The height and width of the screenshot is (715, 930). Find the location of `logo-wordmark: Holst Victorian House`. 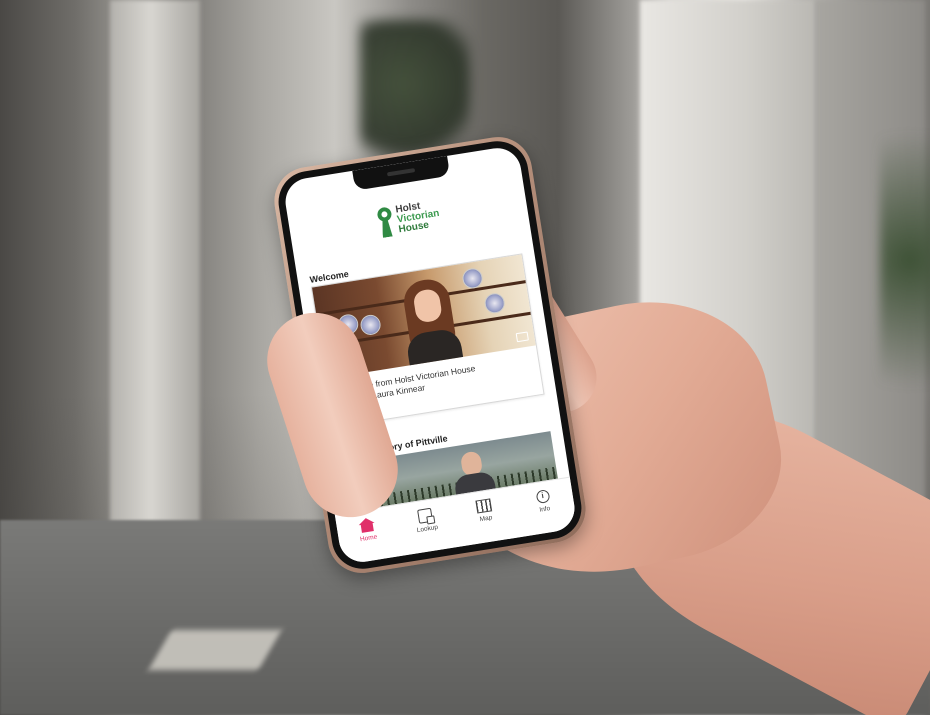

logo-wordmark: Holst Victorian House is located at coordinates (418, 217).